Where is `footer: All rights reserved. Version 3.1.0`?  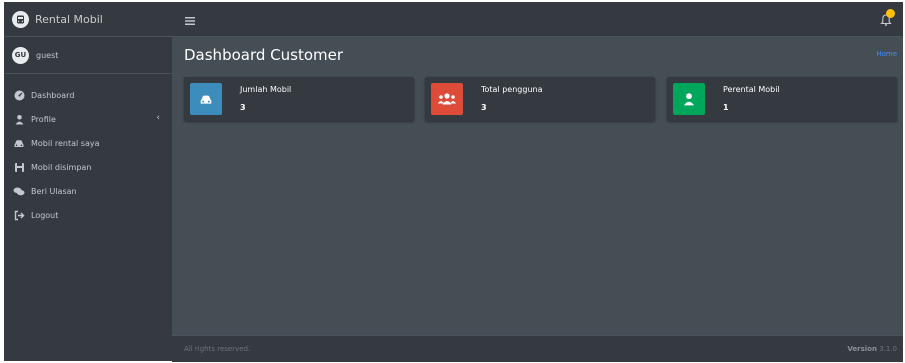
footer: All rights reserved. Version 3.1.0 is located at coordinates (537, 348).